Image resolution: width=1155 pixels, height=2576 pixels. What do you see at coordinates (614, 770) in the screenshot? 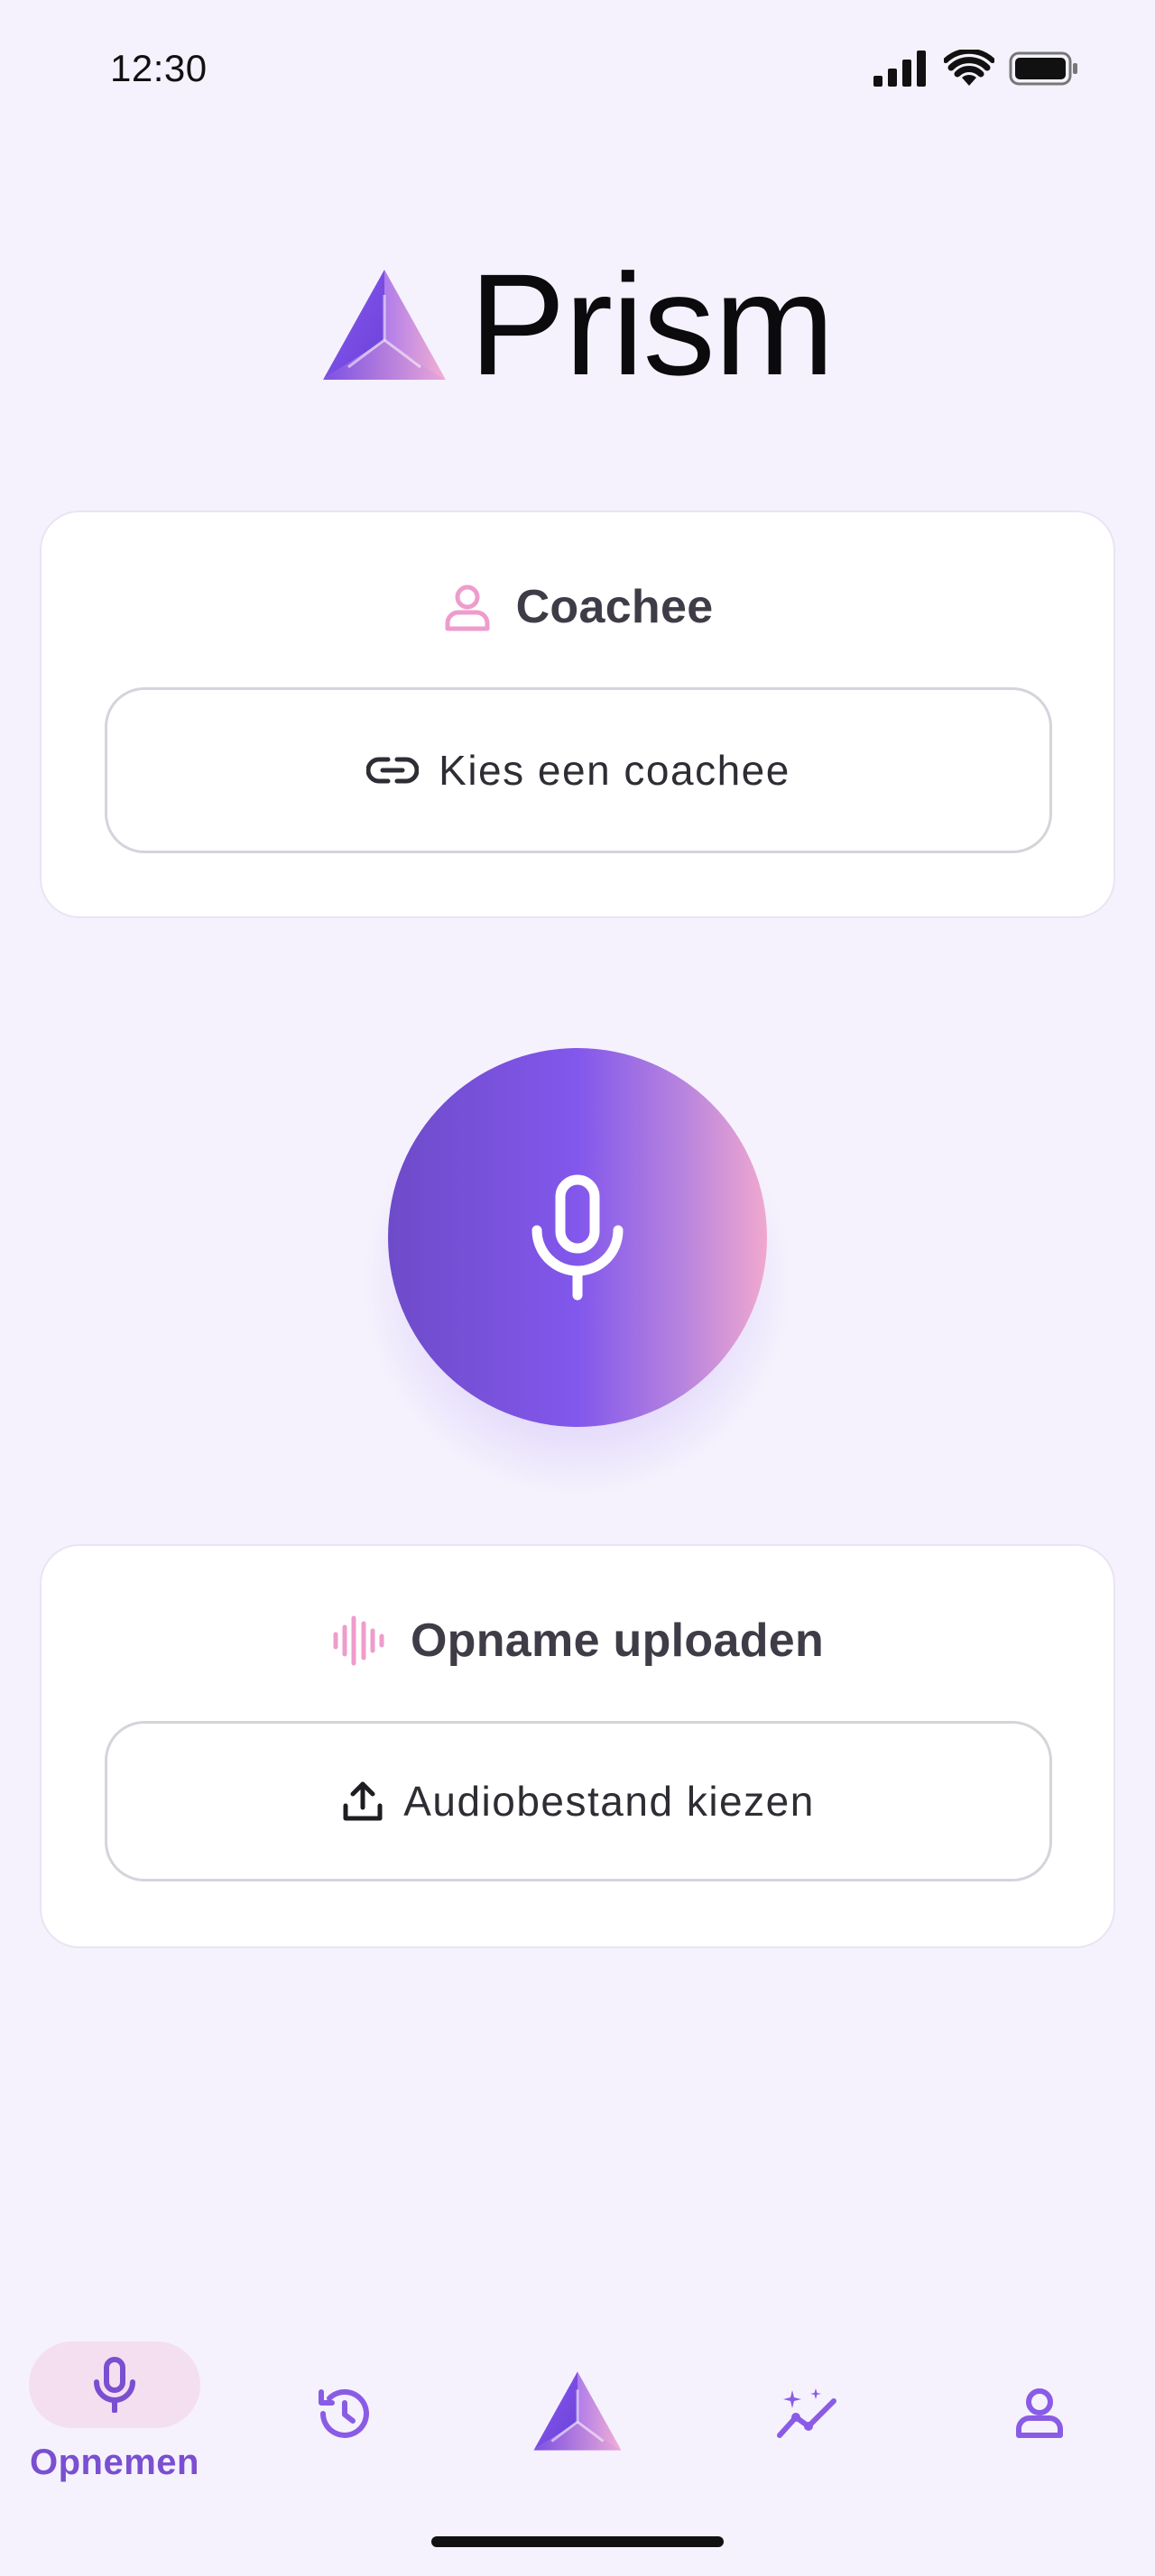
I see `choose-coachee-label: Kies een coachee` at bounding box center [614, 770].